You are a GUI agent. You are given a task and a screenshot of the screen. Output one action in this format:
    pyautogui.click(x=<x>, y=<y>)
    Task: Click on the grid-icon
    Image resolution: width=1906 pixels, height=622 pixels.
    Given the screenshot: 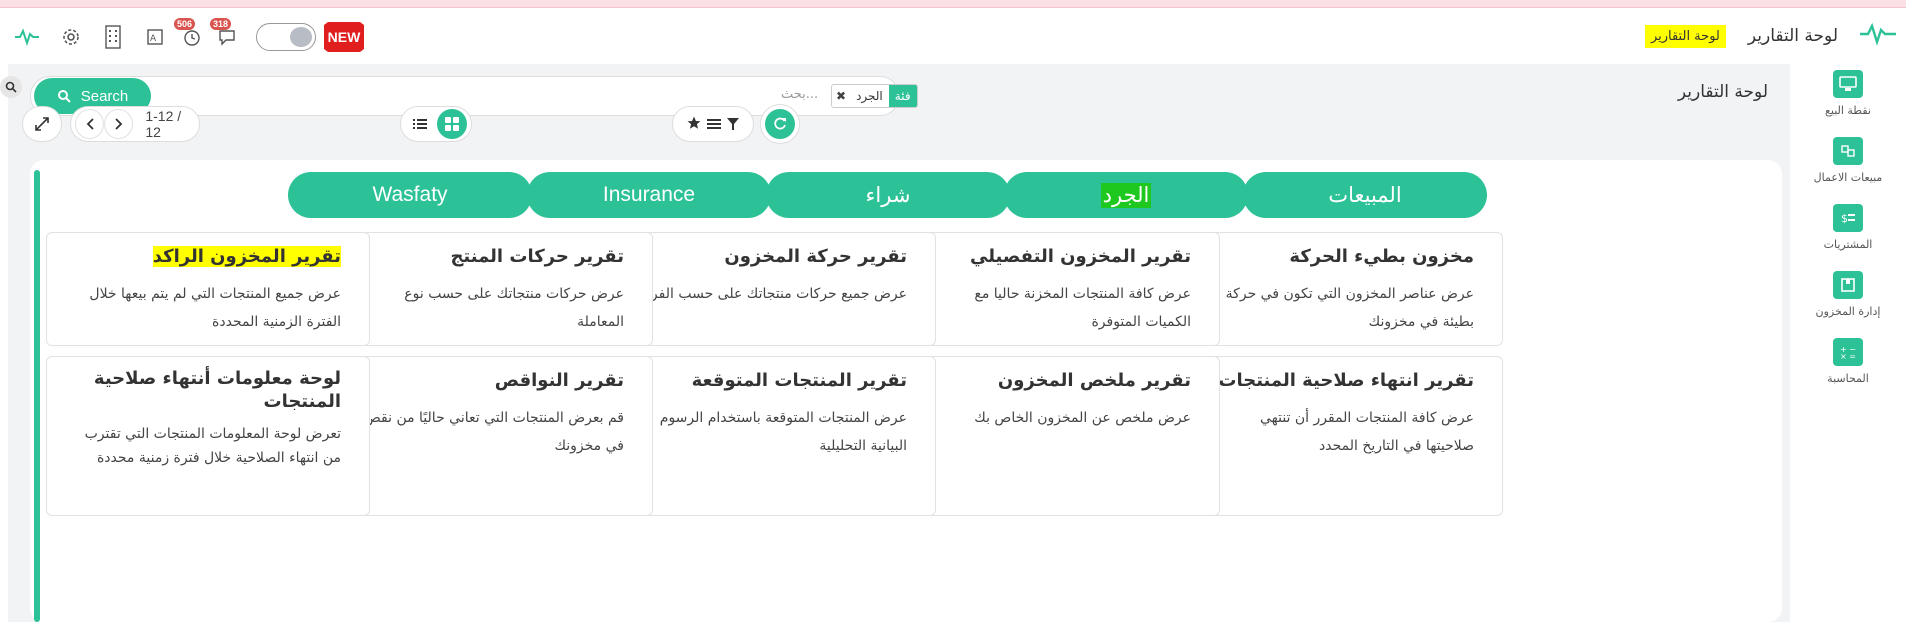 What is the action you would take?
    pyautogui.click(x=452, y=124)
    